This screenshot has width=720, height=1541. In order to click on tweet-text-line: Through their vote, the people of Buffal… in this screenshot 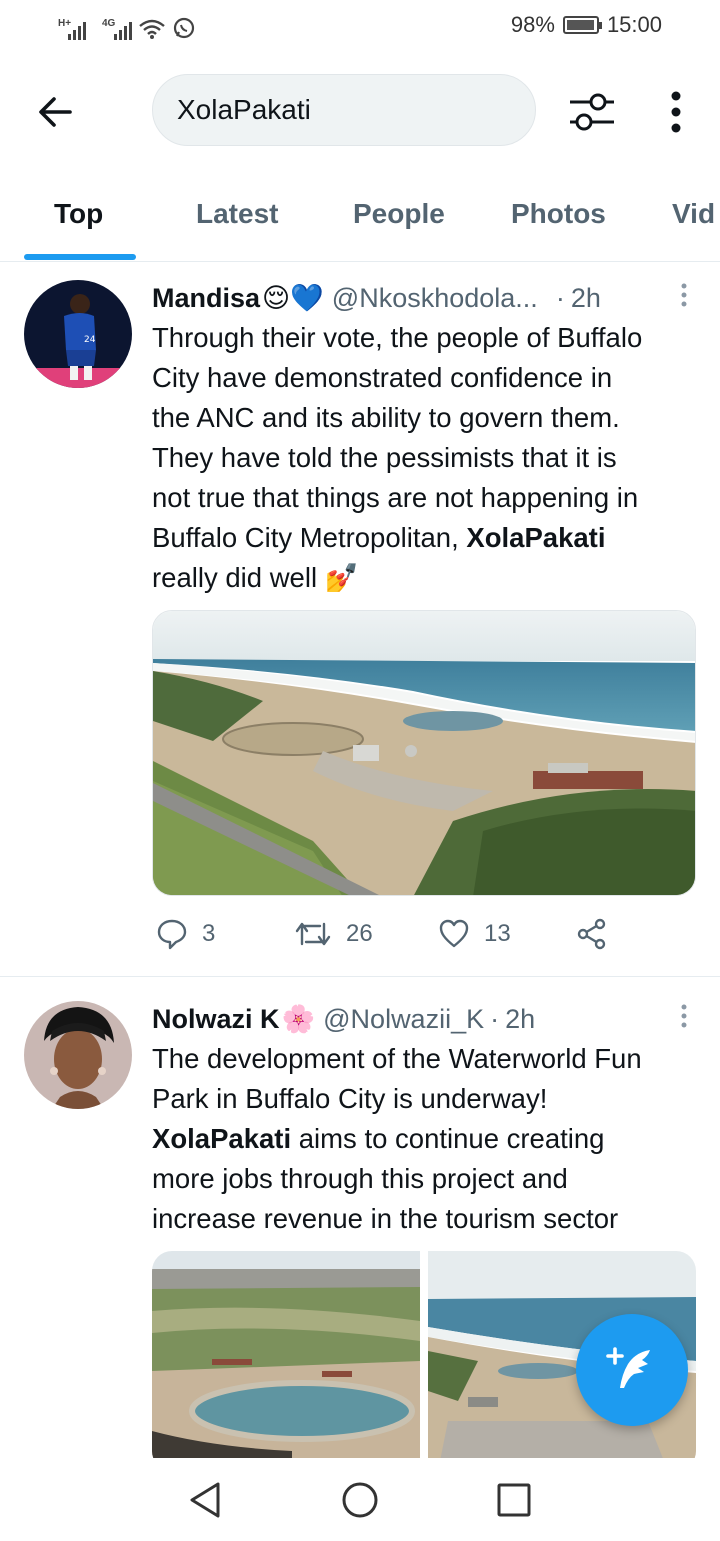, I will do `click(397, 337)`.